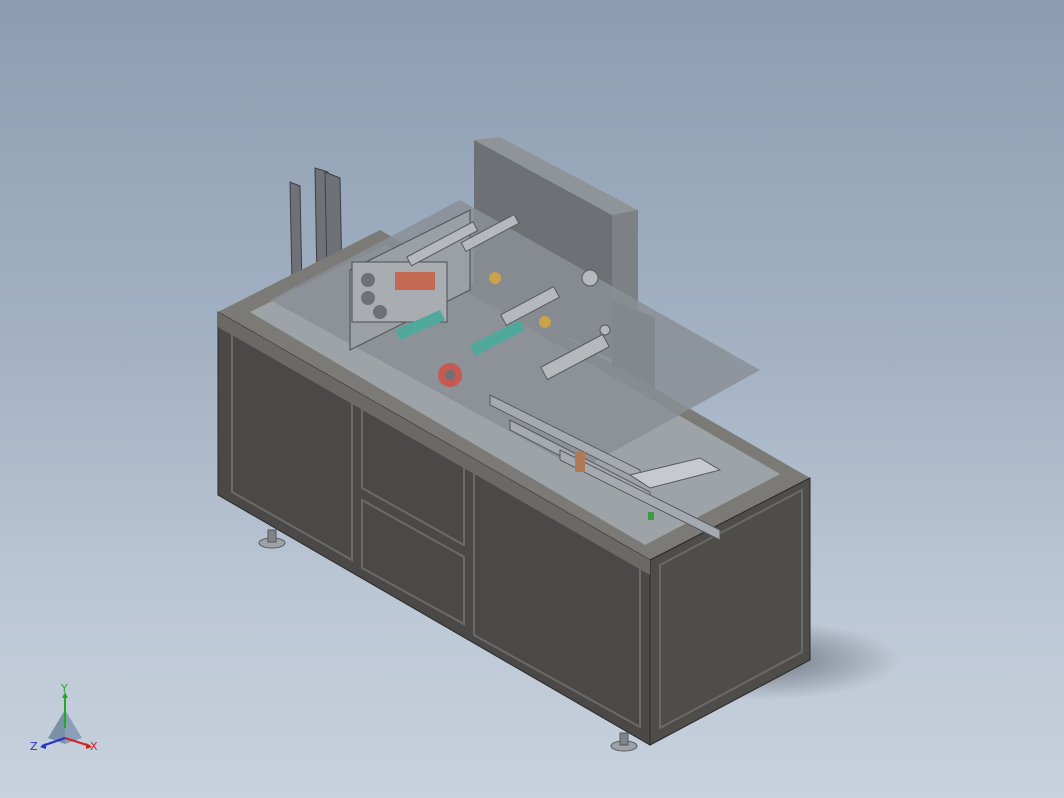 Image resolution: width=1064 pixels, height=798 pixels. Describe the element at coordinates (34, 746) in the screenshot. I see `z-axis-label: Z` at that location.